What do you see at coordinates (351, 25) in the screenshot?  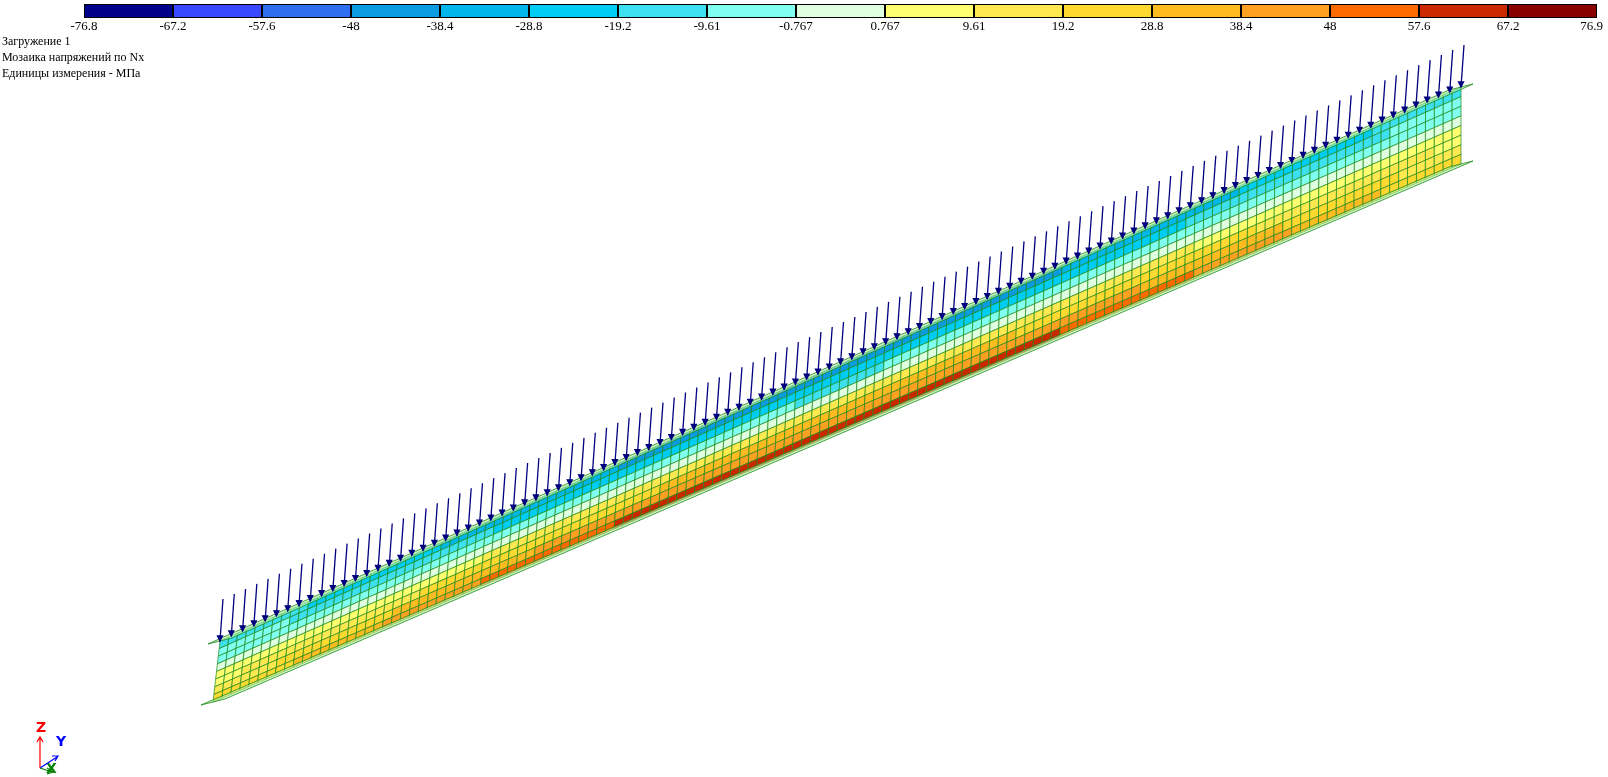 I see `legend-value-label: -48` at bounding box center [351, 25].